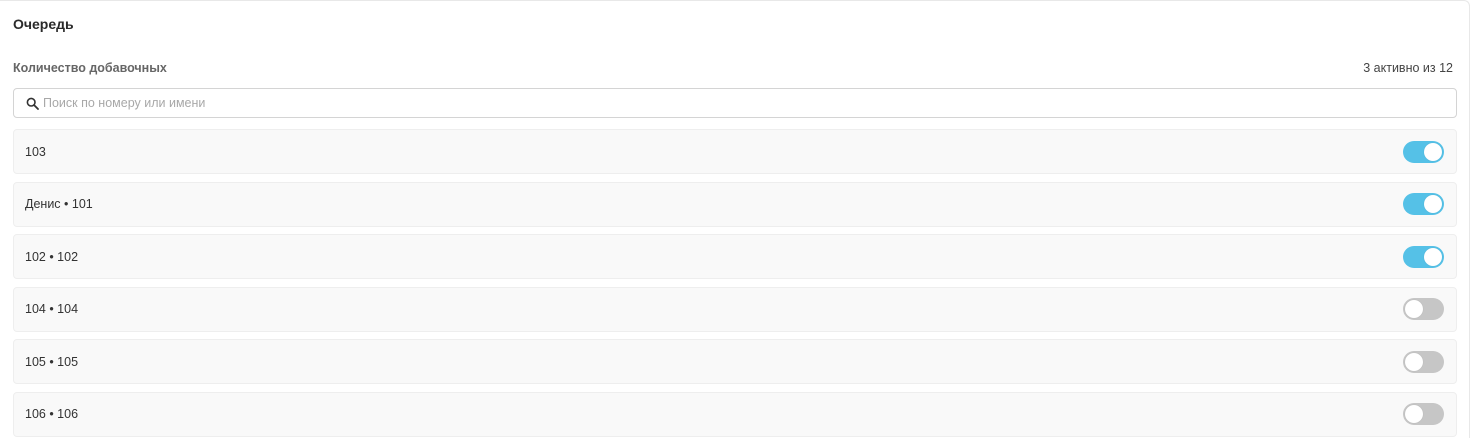 This screenshot has height=445, width=1473. Describe the element at coordinates (35, 151) in the screenshot. I see `extension-label: 103` at that location.